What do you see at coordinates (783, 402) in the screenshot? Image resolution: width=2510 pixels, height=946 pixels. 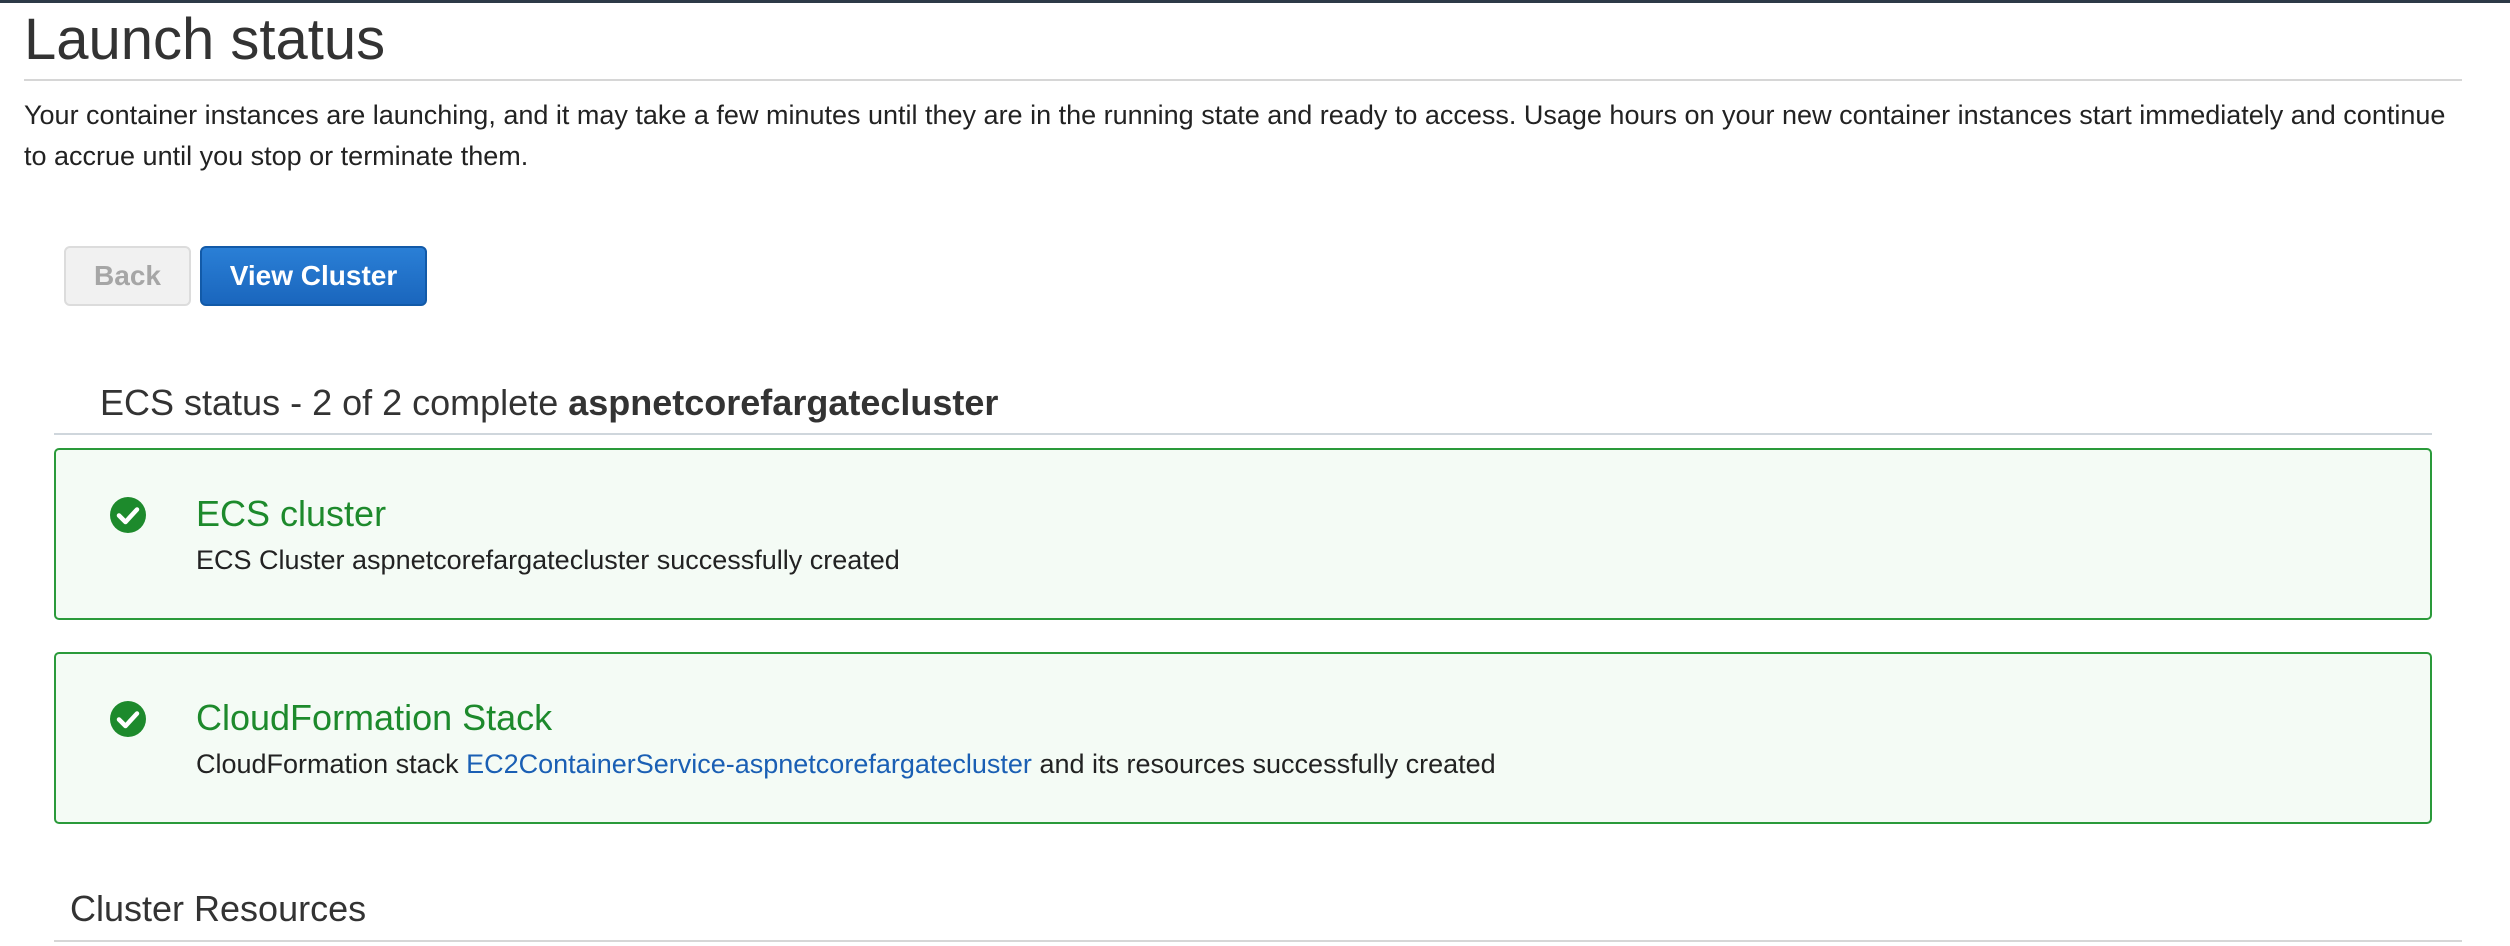 I see `cluster-name: aspnetcorefargatecluster` at bounding box center [783, 402].